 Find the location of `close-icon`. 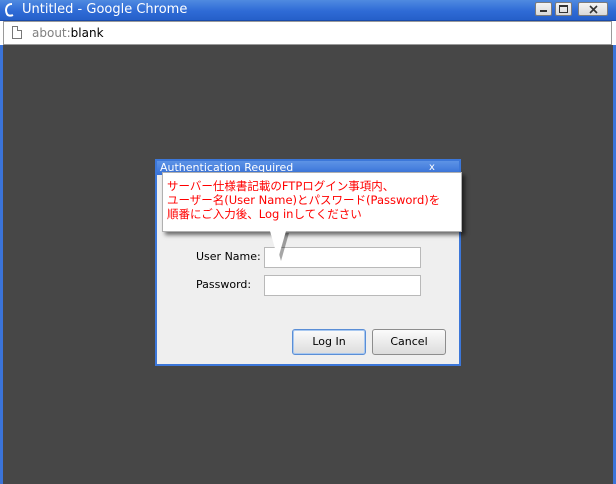

close-icon is located at coordinates (593, 9).